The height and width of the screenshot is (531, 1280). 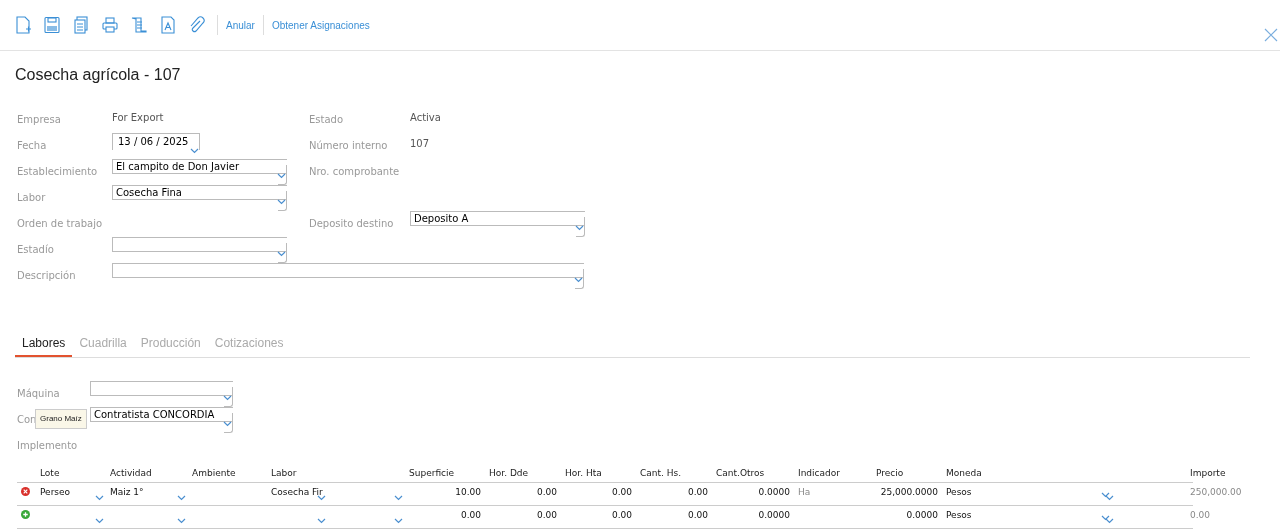 What do you see at coordinates (351, 223) in the screenshot?
I see `field-label: Deposito destino` at bounding box center [351, 223].